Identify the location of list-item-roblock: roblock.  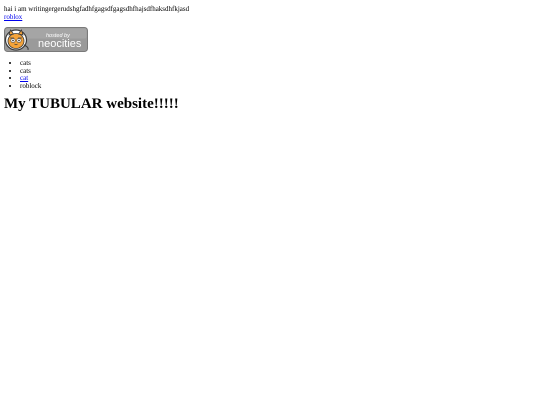
(272, 86).